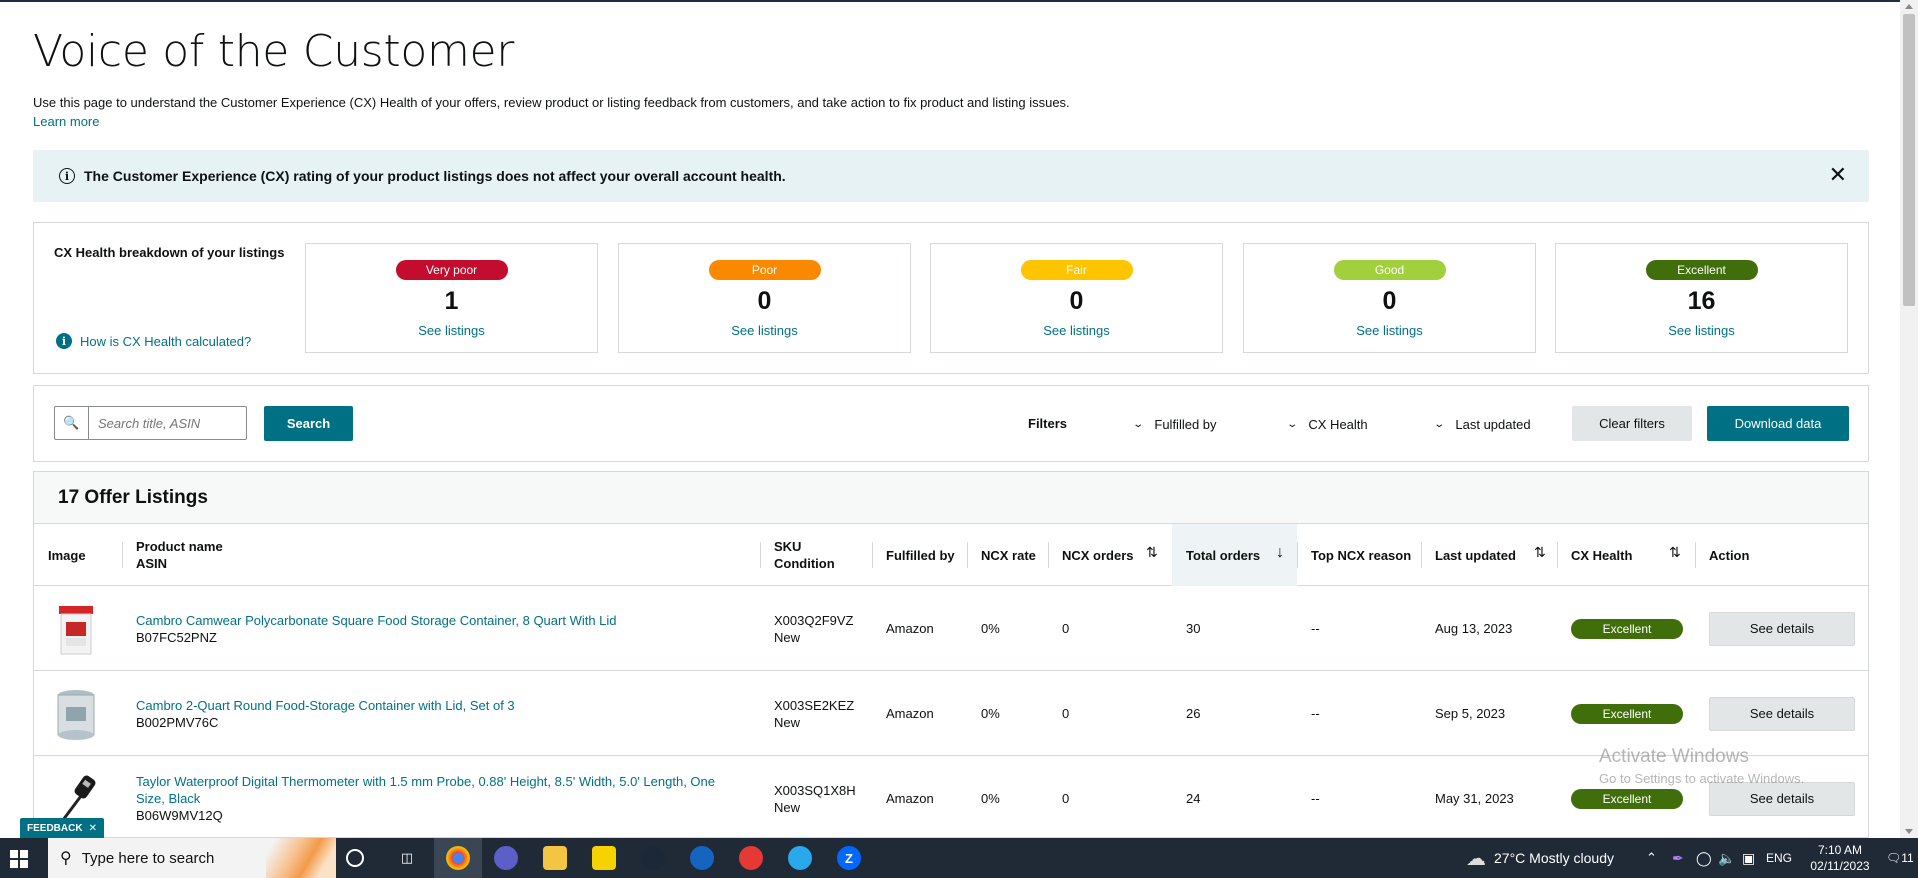 The width and height of the screenshot is (1918, 878). What do you see at coordinates (164, 423) in the screenshot?
I see `search-input` at bounding box center [164, 423].